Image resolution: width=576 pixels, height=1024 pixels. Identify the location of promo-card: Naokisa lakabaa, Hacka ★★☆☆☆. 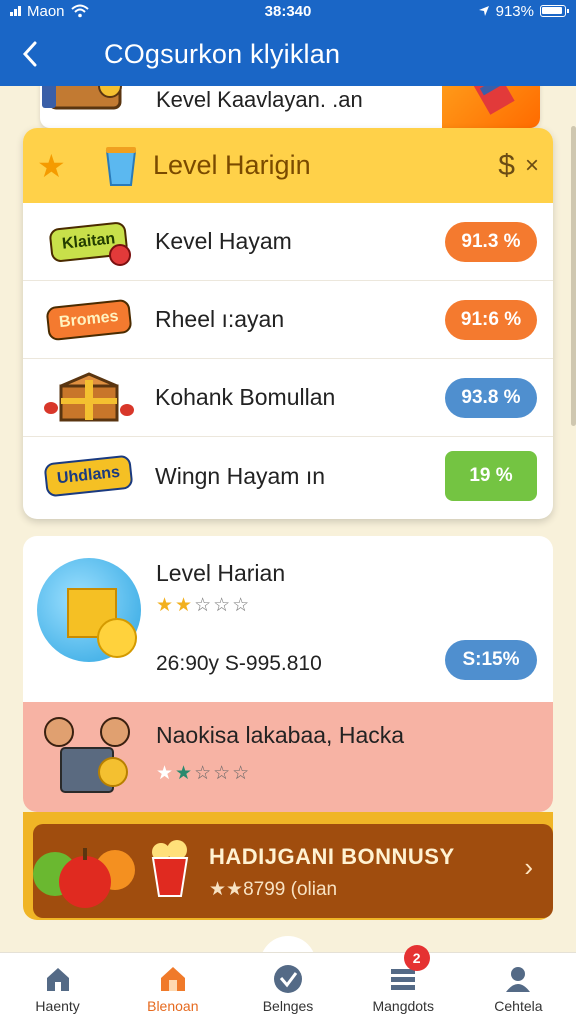
(288, 757).